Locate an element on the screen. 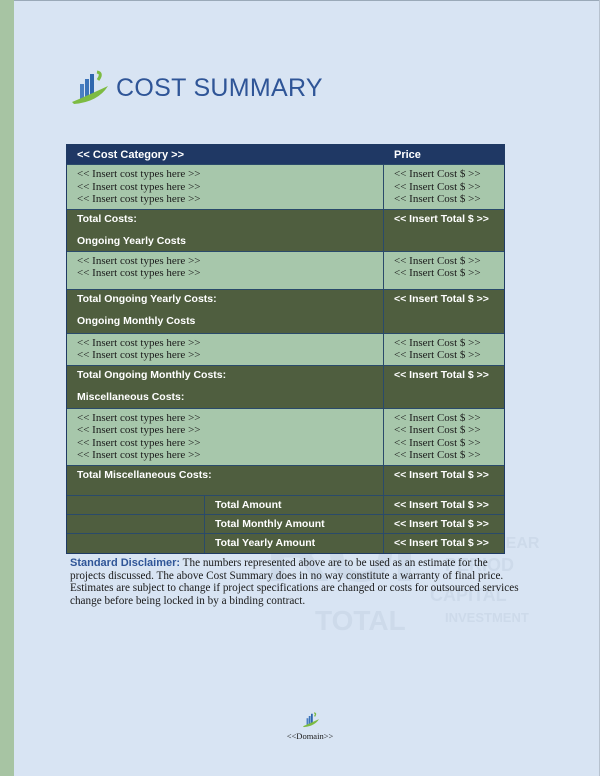  summary-row-total-amount: Total Amount << Insert Total $ >> is located at coordinates (285, 505).